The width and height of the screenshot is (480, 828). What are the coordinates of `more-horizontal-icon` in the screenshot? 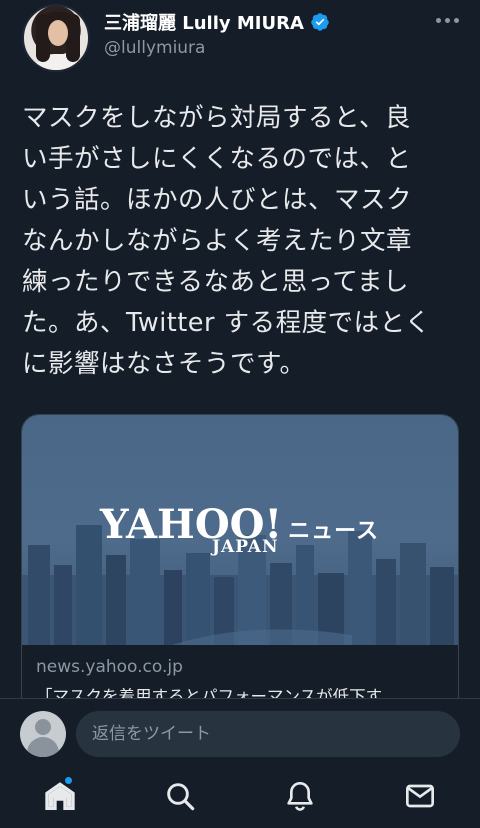 It's located at (449, 20).